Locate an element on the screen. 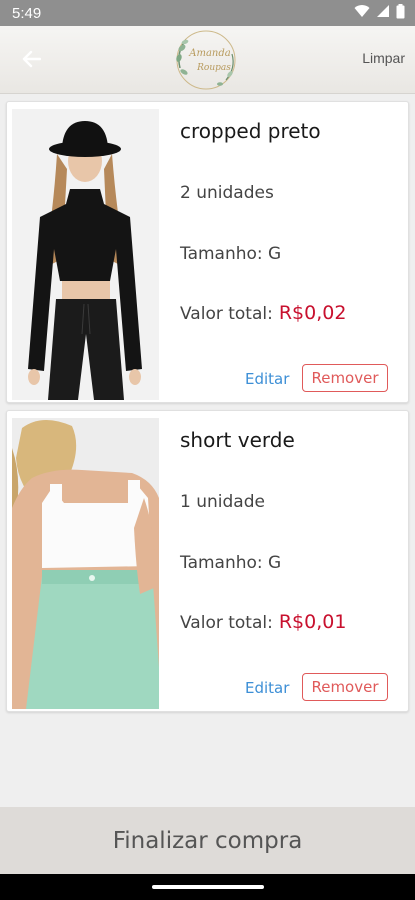 The height and width of the screenshot is (900, 415). logo-text-line2: Roupas is located at coordinates (213, 68).